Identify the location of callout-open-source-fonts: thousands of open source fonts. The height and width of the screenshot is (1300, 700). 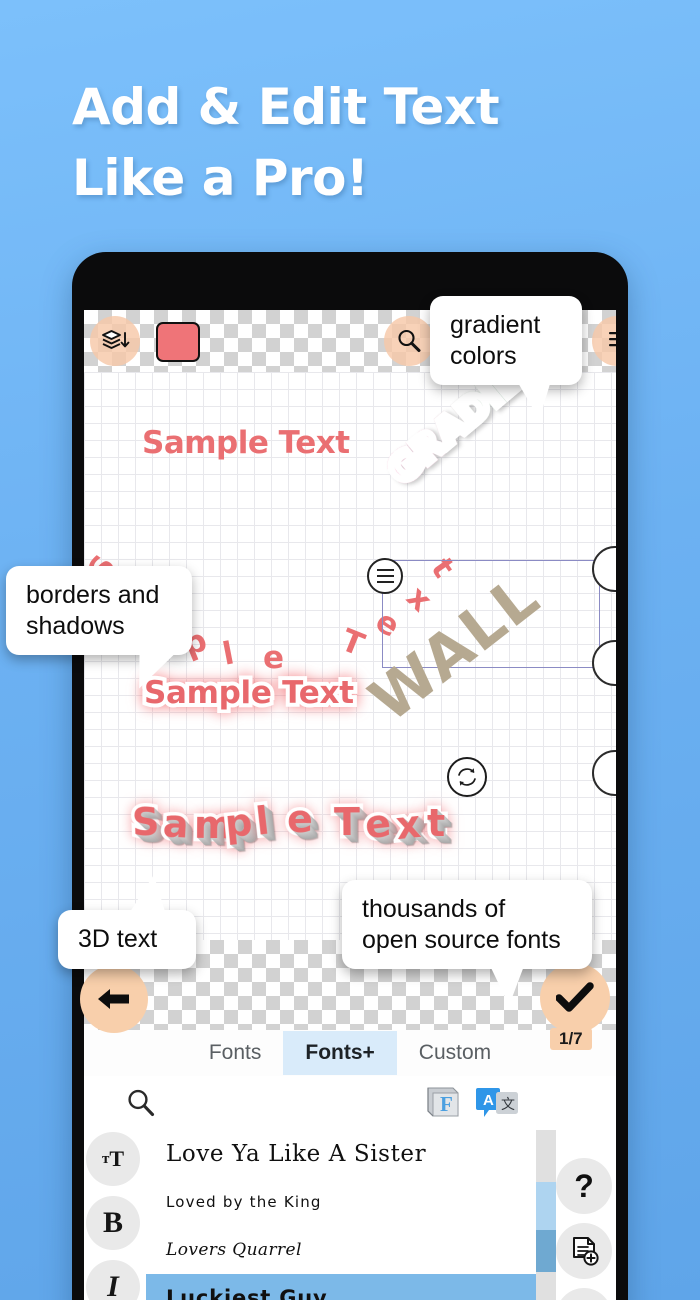
(467, 944).